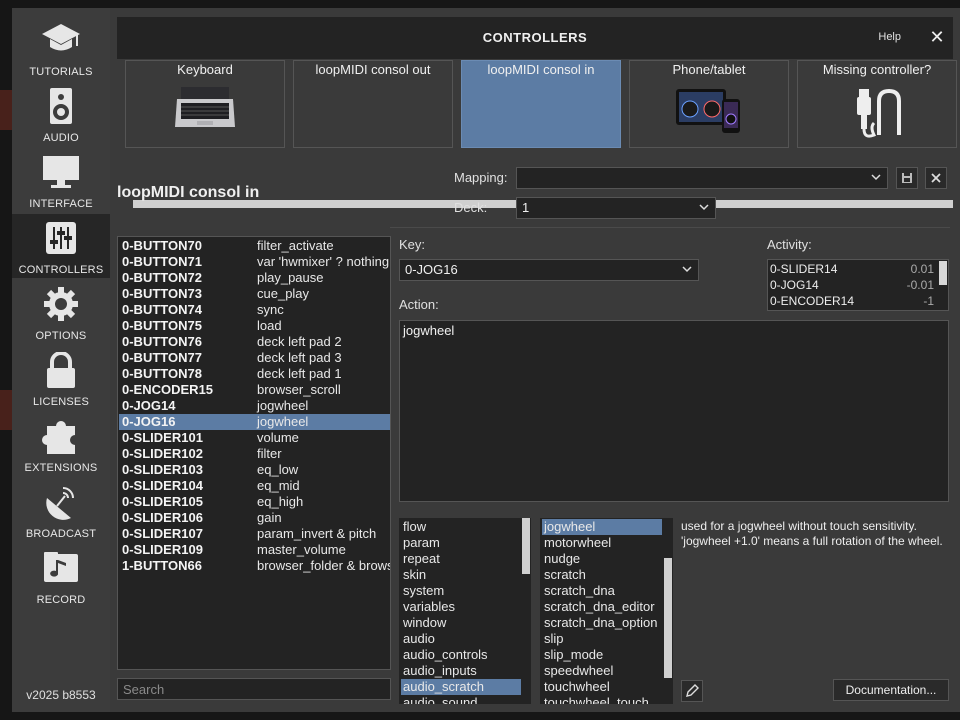 This screenshot has width=960, height=720. I want to click on mapping-key: 0-SLIDER103, so click(162, 469).